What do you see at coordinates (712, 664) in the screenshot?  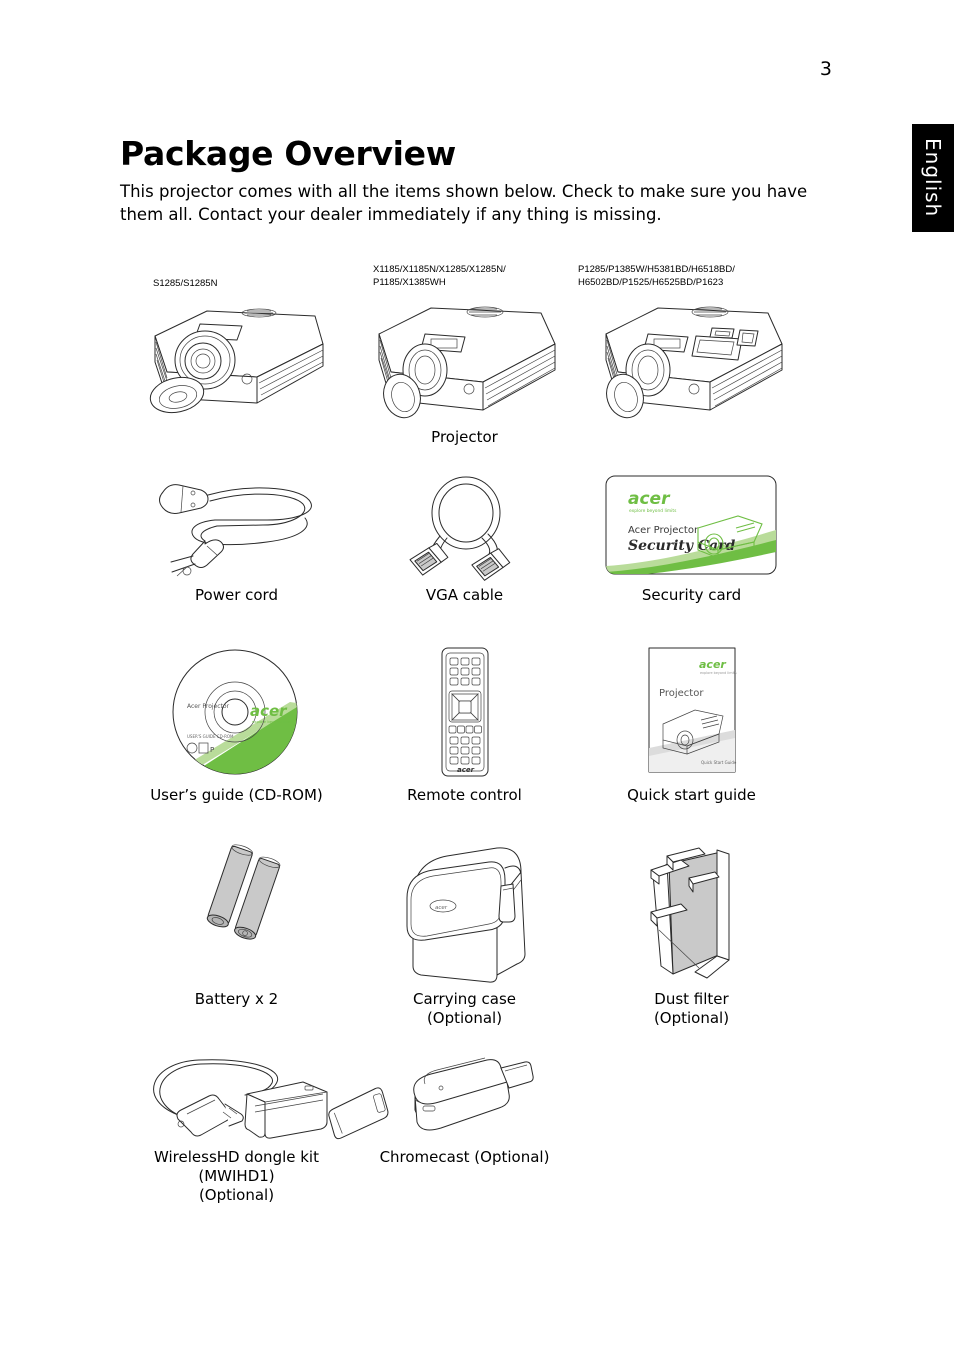 I see `guide-brand: acer` at bounding box center [712, 664].